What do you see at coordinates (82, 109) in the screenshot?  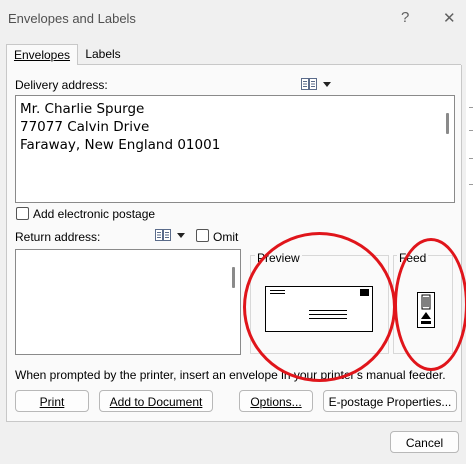 I see `delivery-address-line: Mr. Charlie Spurge` at bounding box center [82, 109].